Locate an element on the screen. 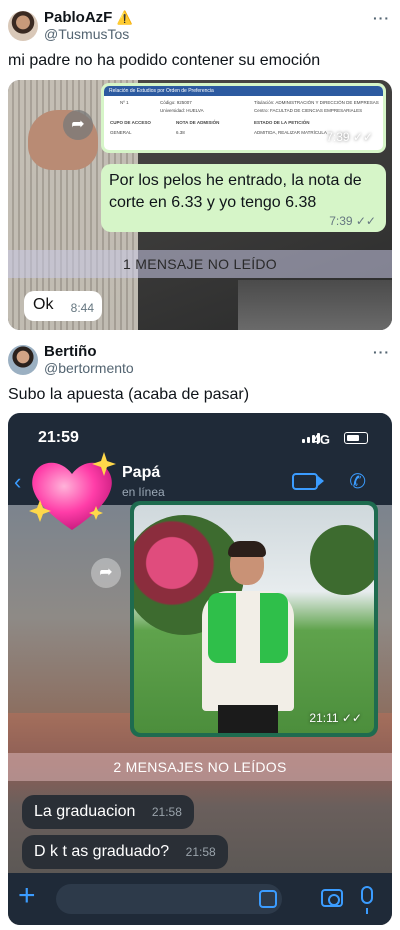  network-type: 4G is located at coordinates (321, 439).